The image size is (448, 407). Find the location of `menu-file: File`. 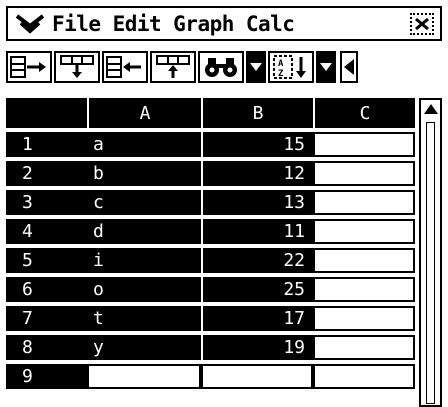

menu-file: File is located at coordinates (76, 24).